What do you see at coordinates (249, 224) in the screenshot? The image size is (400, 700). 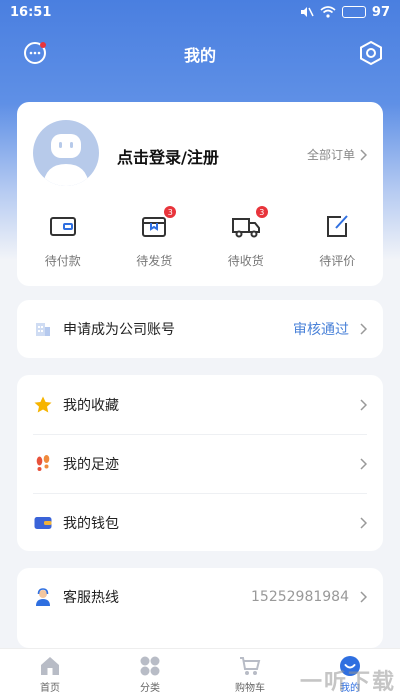 I see `truck-icon-wrap: 3` at bounding box center [249, 224].